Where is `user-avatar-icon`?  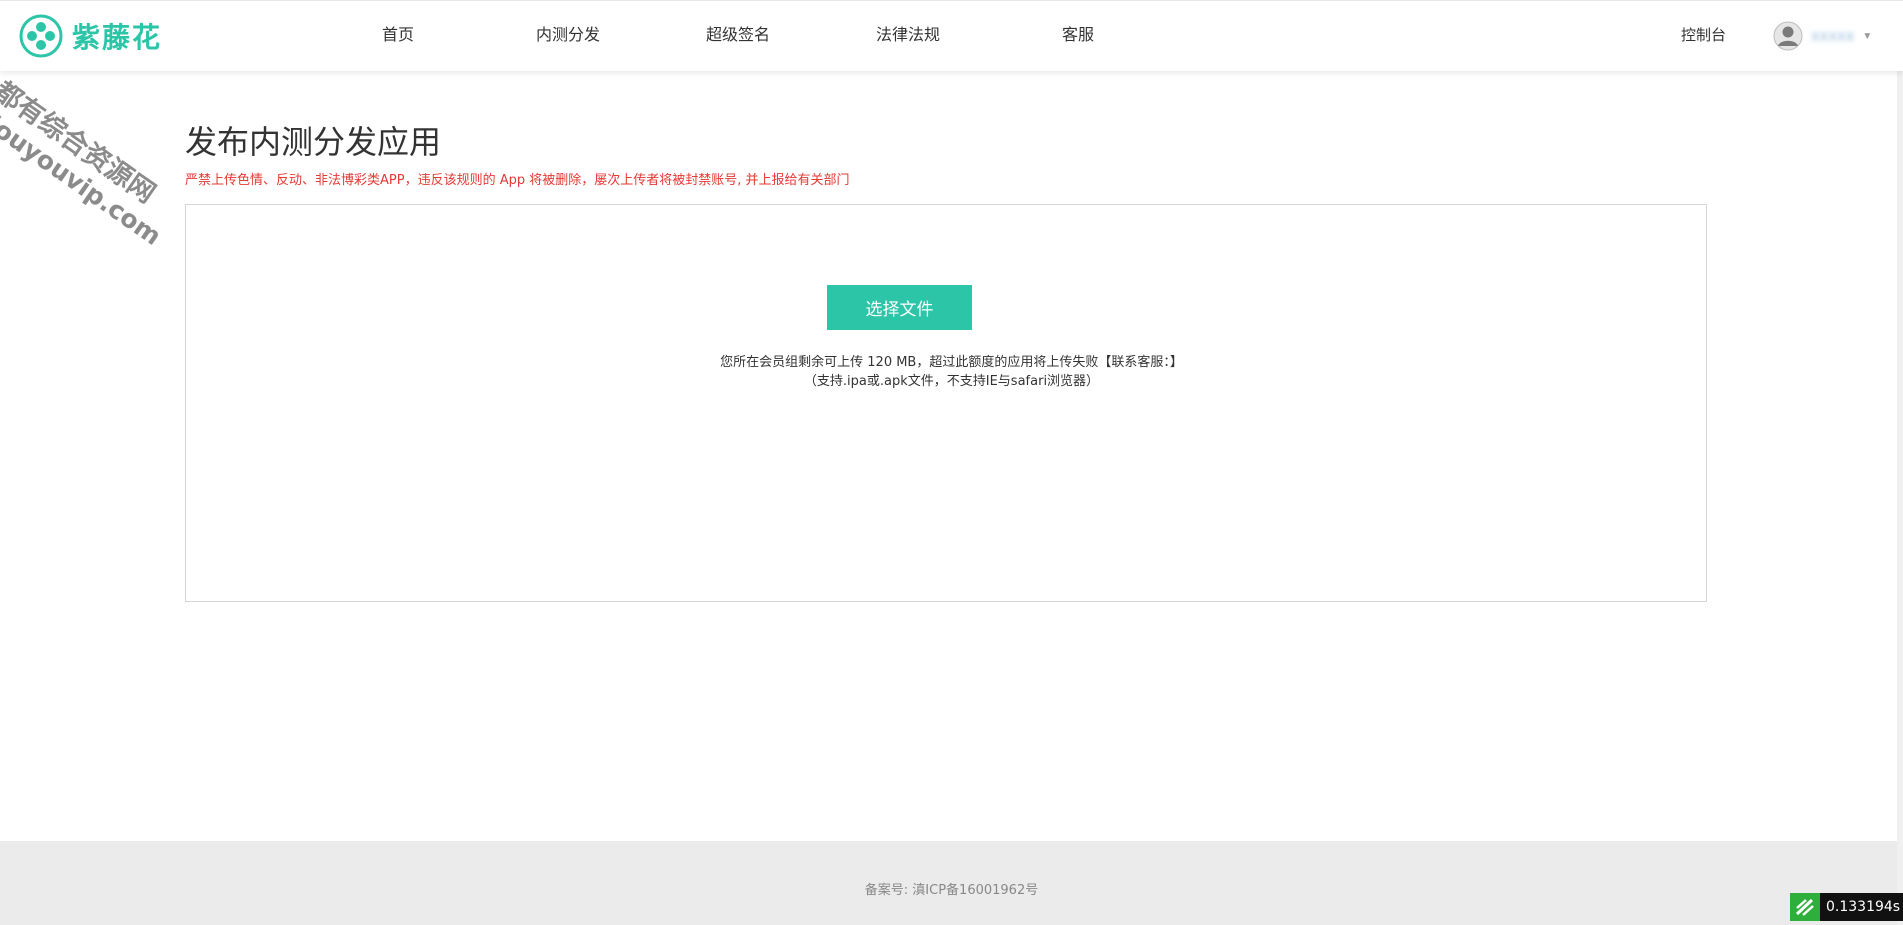
user-avatar-icon is located at coordinates (1788, 36).